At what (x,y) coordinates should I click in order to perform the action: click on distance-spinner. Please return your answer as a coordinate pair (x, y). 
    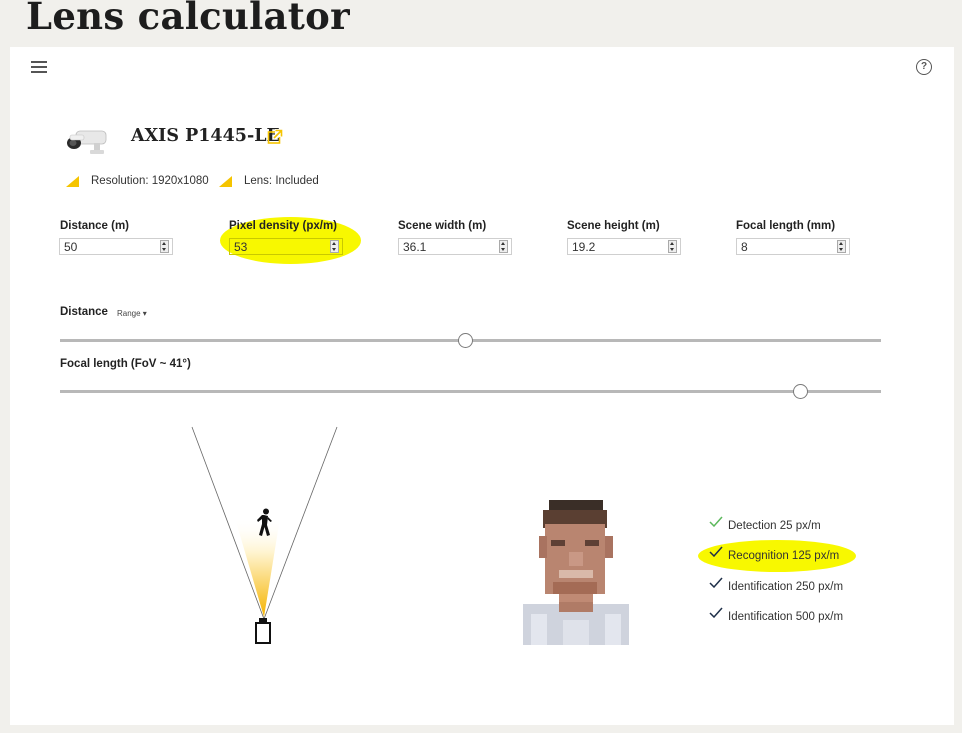
    Looking at the image, I should click on (164, 246).